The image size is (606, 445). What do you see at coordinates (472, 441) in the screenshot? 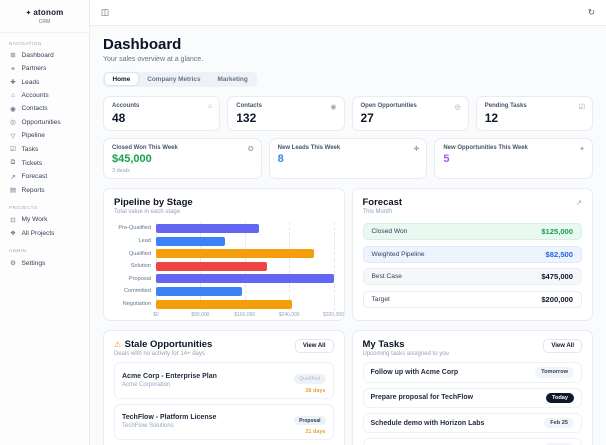
I see `task-row: Review contract terms - PinnacleFeb 27` at bounding box center [472, 441].